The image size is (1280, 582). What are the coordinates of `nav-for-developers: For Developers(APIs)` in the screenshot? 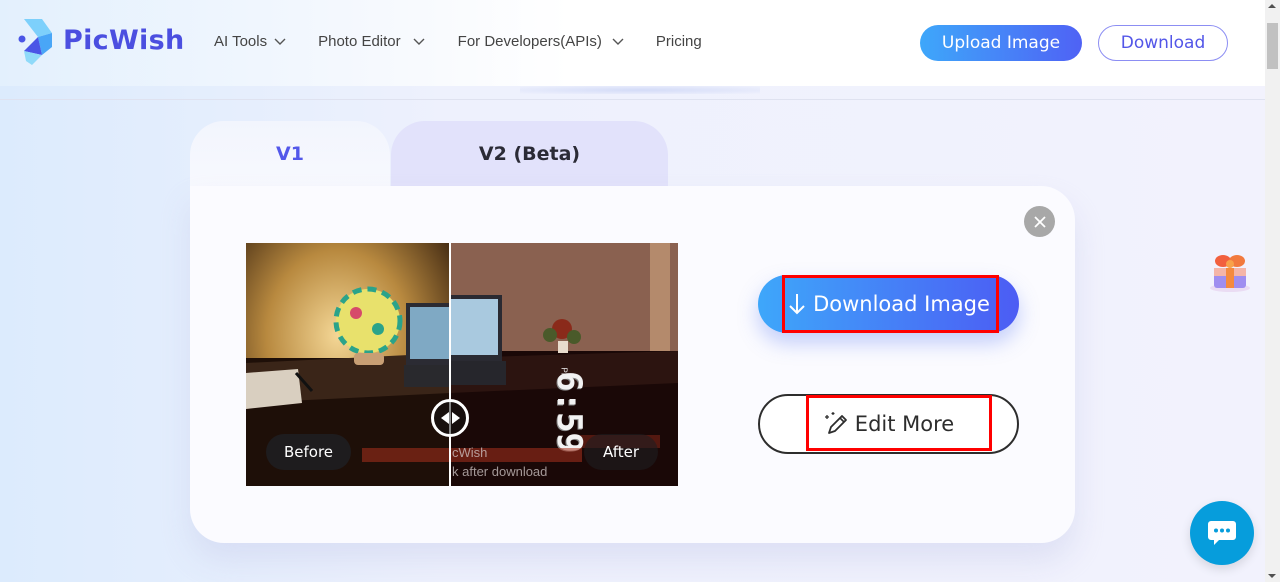 It's located at (541, 41).